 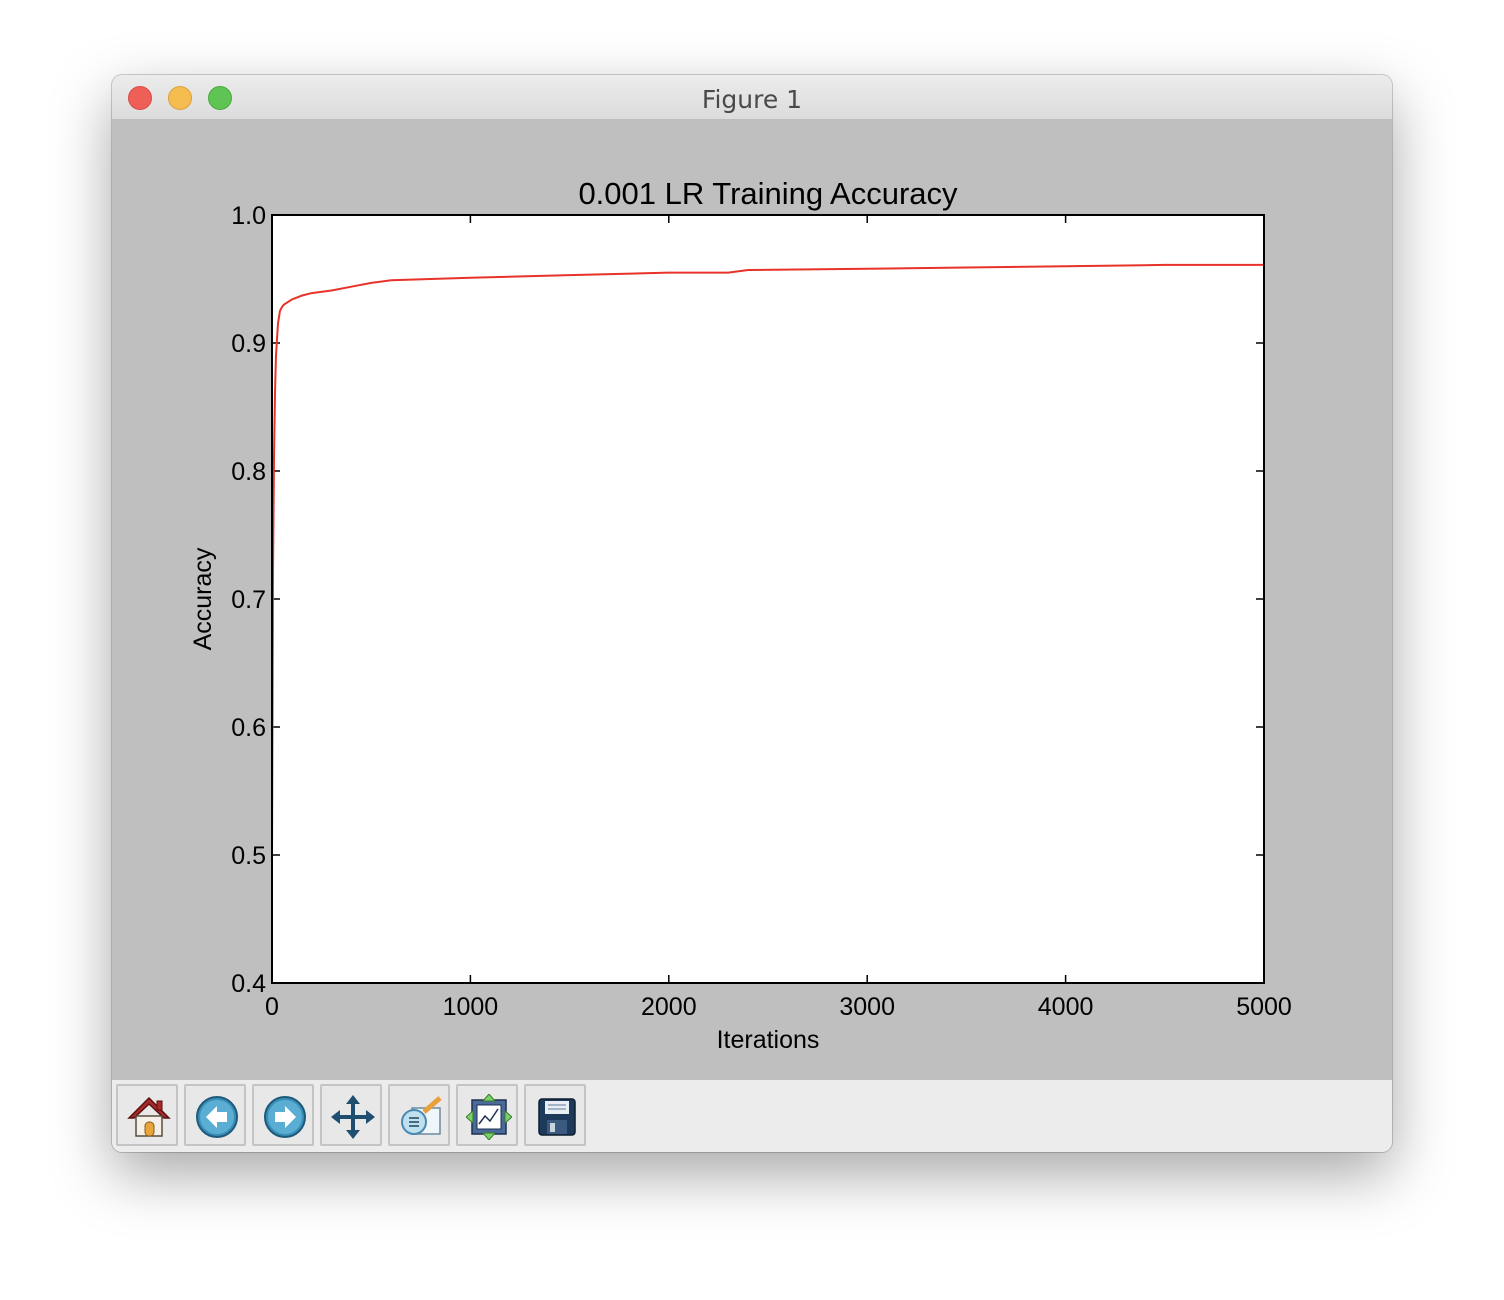 I want to click on subplots-icon, so click(x=489, y=1117).